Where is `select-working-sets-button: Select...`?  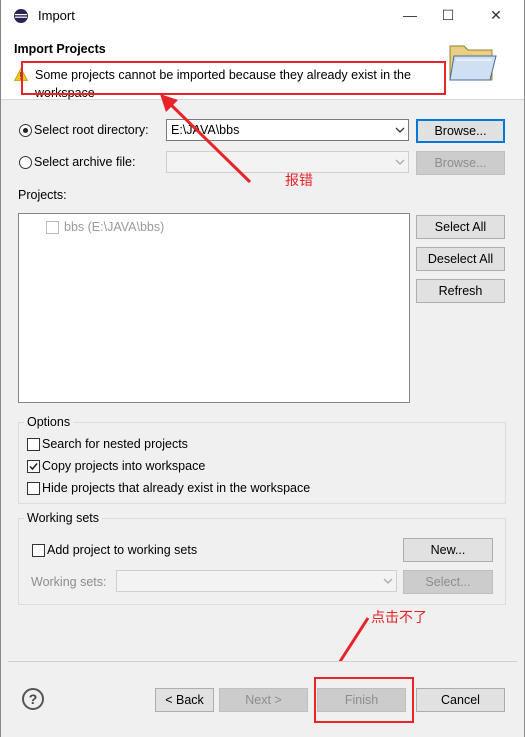 select-working-sets-button: Select... is located at coordinates (448, 582).